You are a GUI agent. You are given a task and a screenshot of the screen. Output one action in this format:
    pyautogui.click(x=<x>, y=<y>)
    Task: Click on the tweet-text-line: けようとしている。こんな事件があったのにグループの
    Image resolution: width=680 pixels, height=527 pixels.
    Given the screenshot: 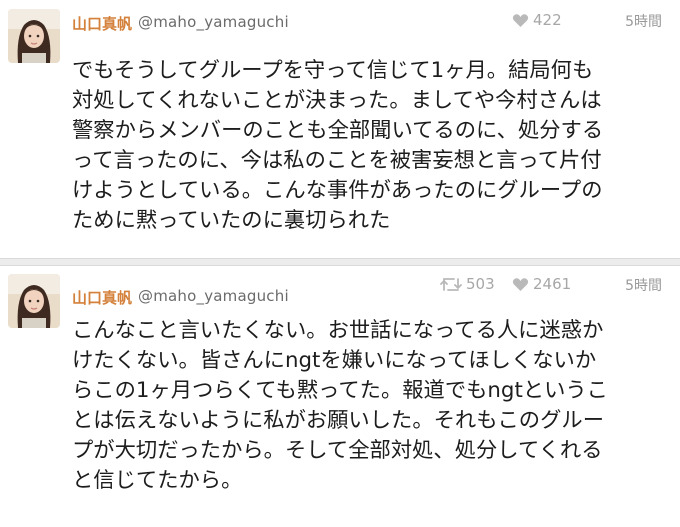 What is the action you would take?
    pyautogui.click(x=337, y=190)
    